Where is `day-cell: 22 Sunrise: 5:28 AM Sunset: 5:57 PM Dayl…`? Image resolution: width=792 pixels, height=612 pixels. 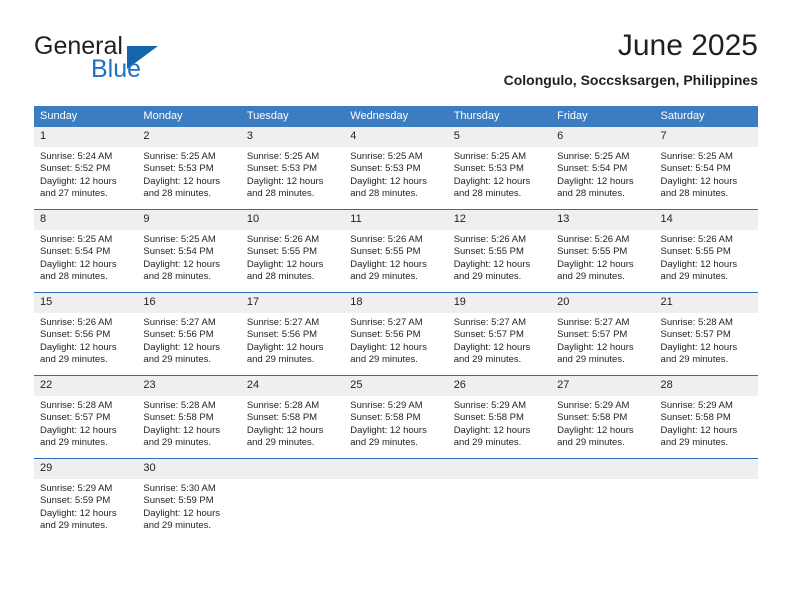
day-cell: 22 Sunrise: 5:28 AM Sunset: 5:57 PM Dayl… is located at coordinates (86, 417).